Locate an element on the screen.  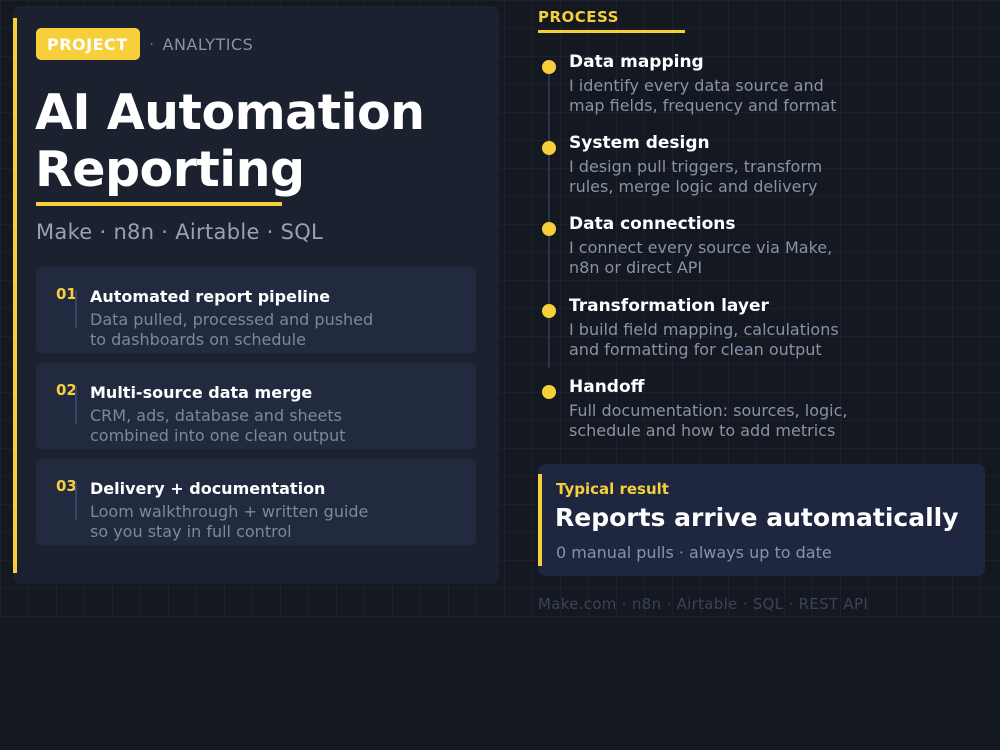
process-underline is located at coordinates (611, 31).